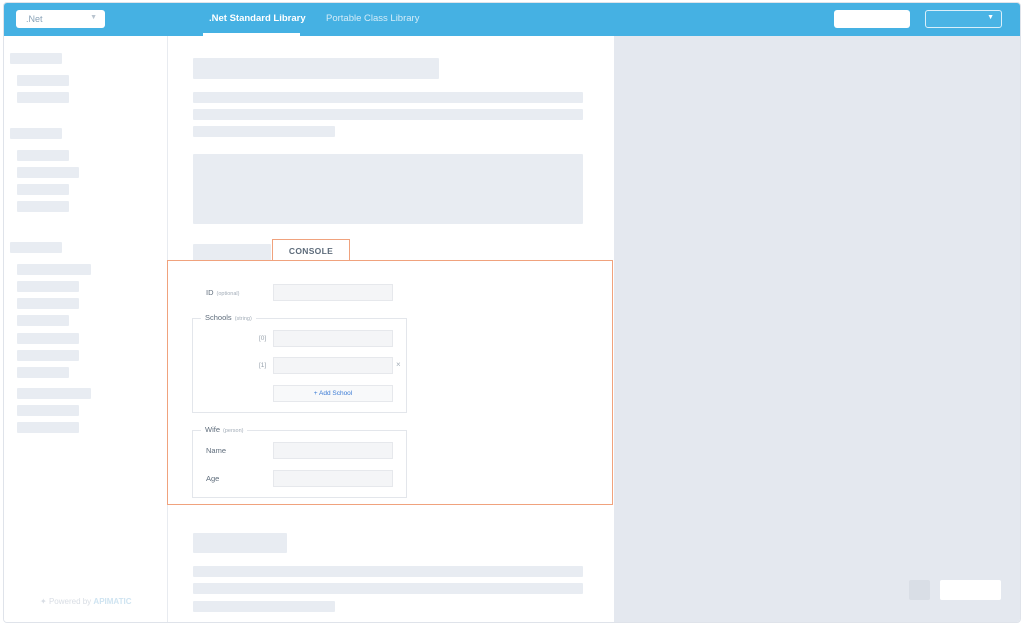  Describe the element at coordinates (112, 601) in the screenshot. I see `powered-by-brand: APIMATIC` at that location.